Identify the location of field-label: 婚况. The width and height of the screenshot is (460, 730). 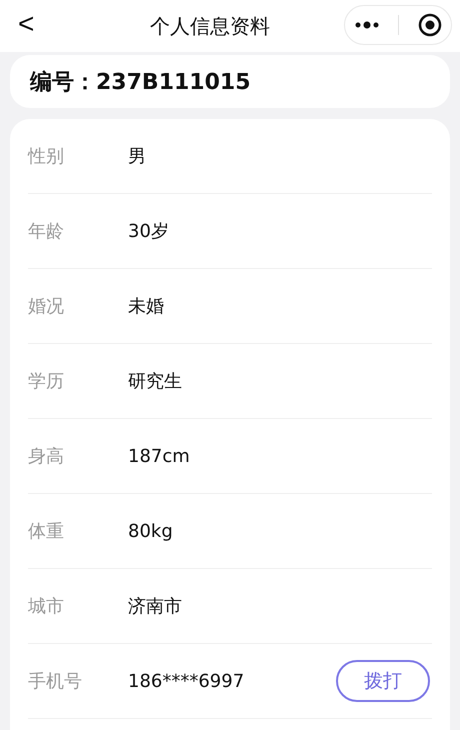
(46, 306).